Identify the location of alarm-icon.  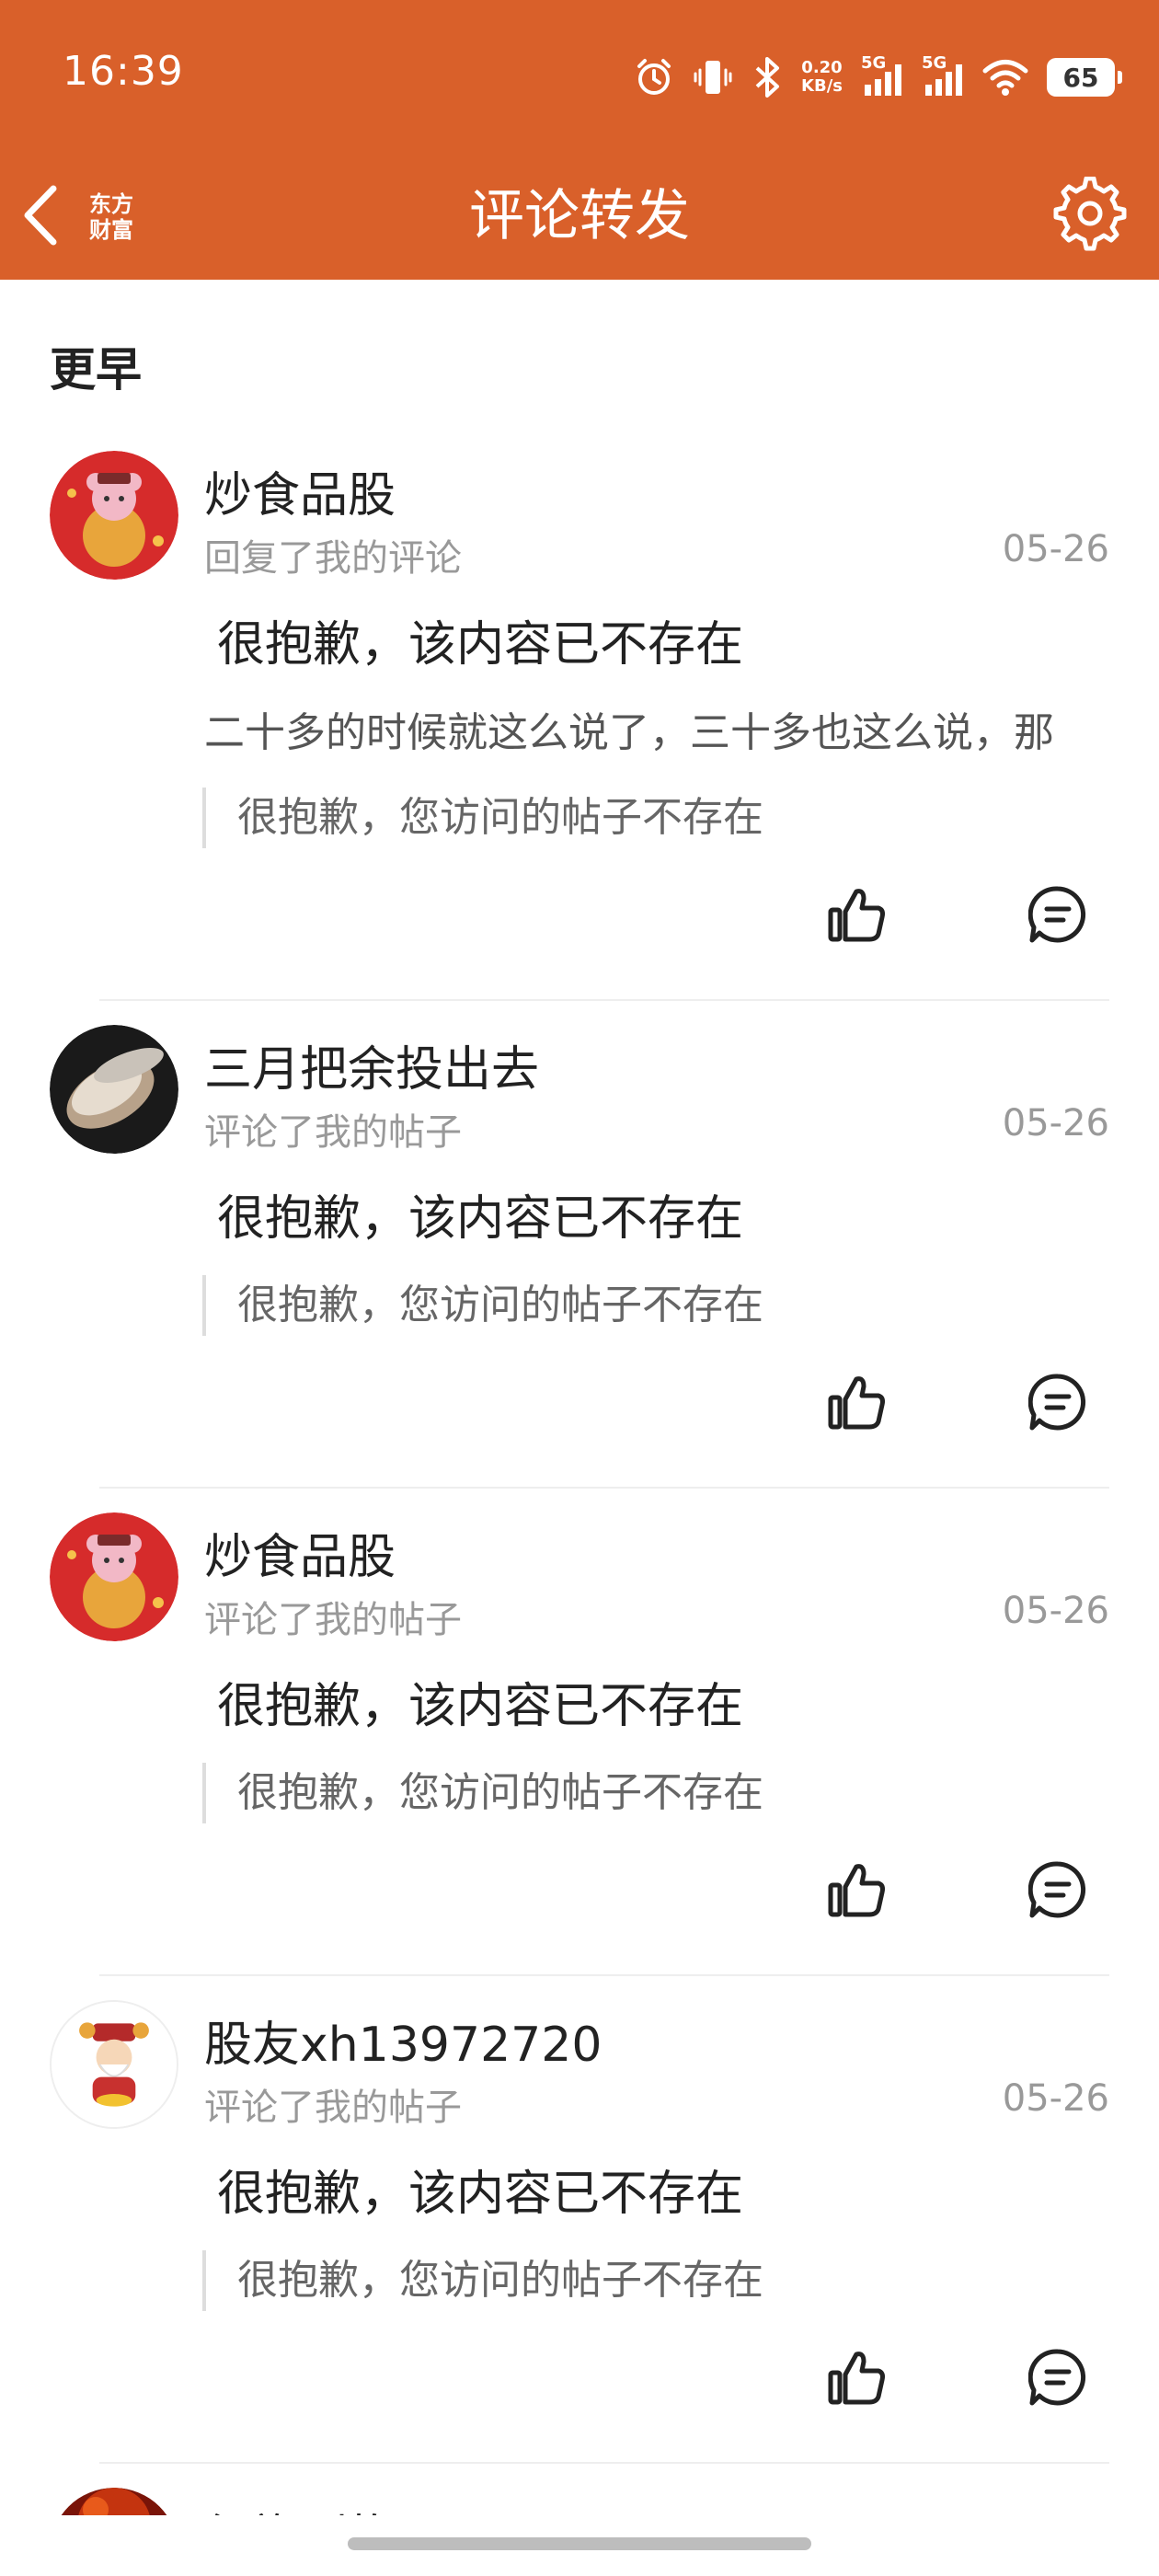
(654, 77).